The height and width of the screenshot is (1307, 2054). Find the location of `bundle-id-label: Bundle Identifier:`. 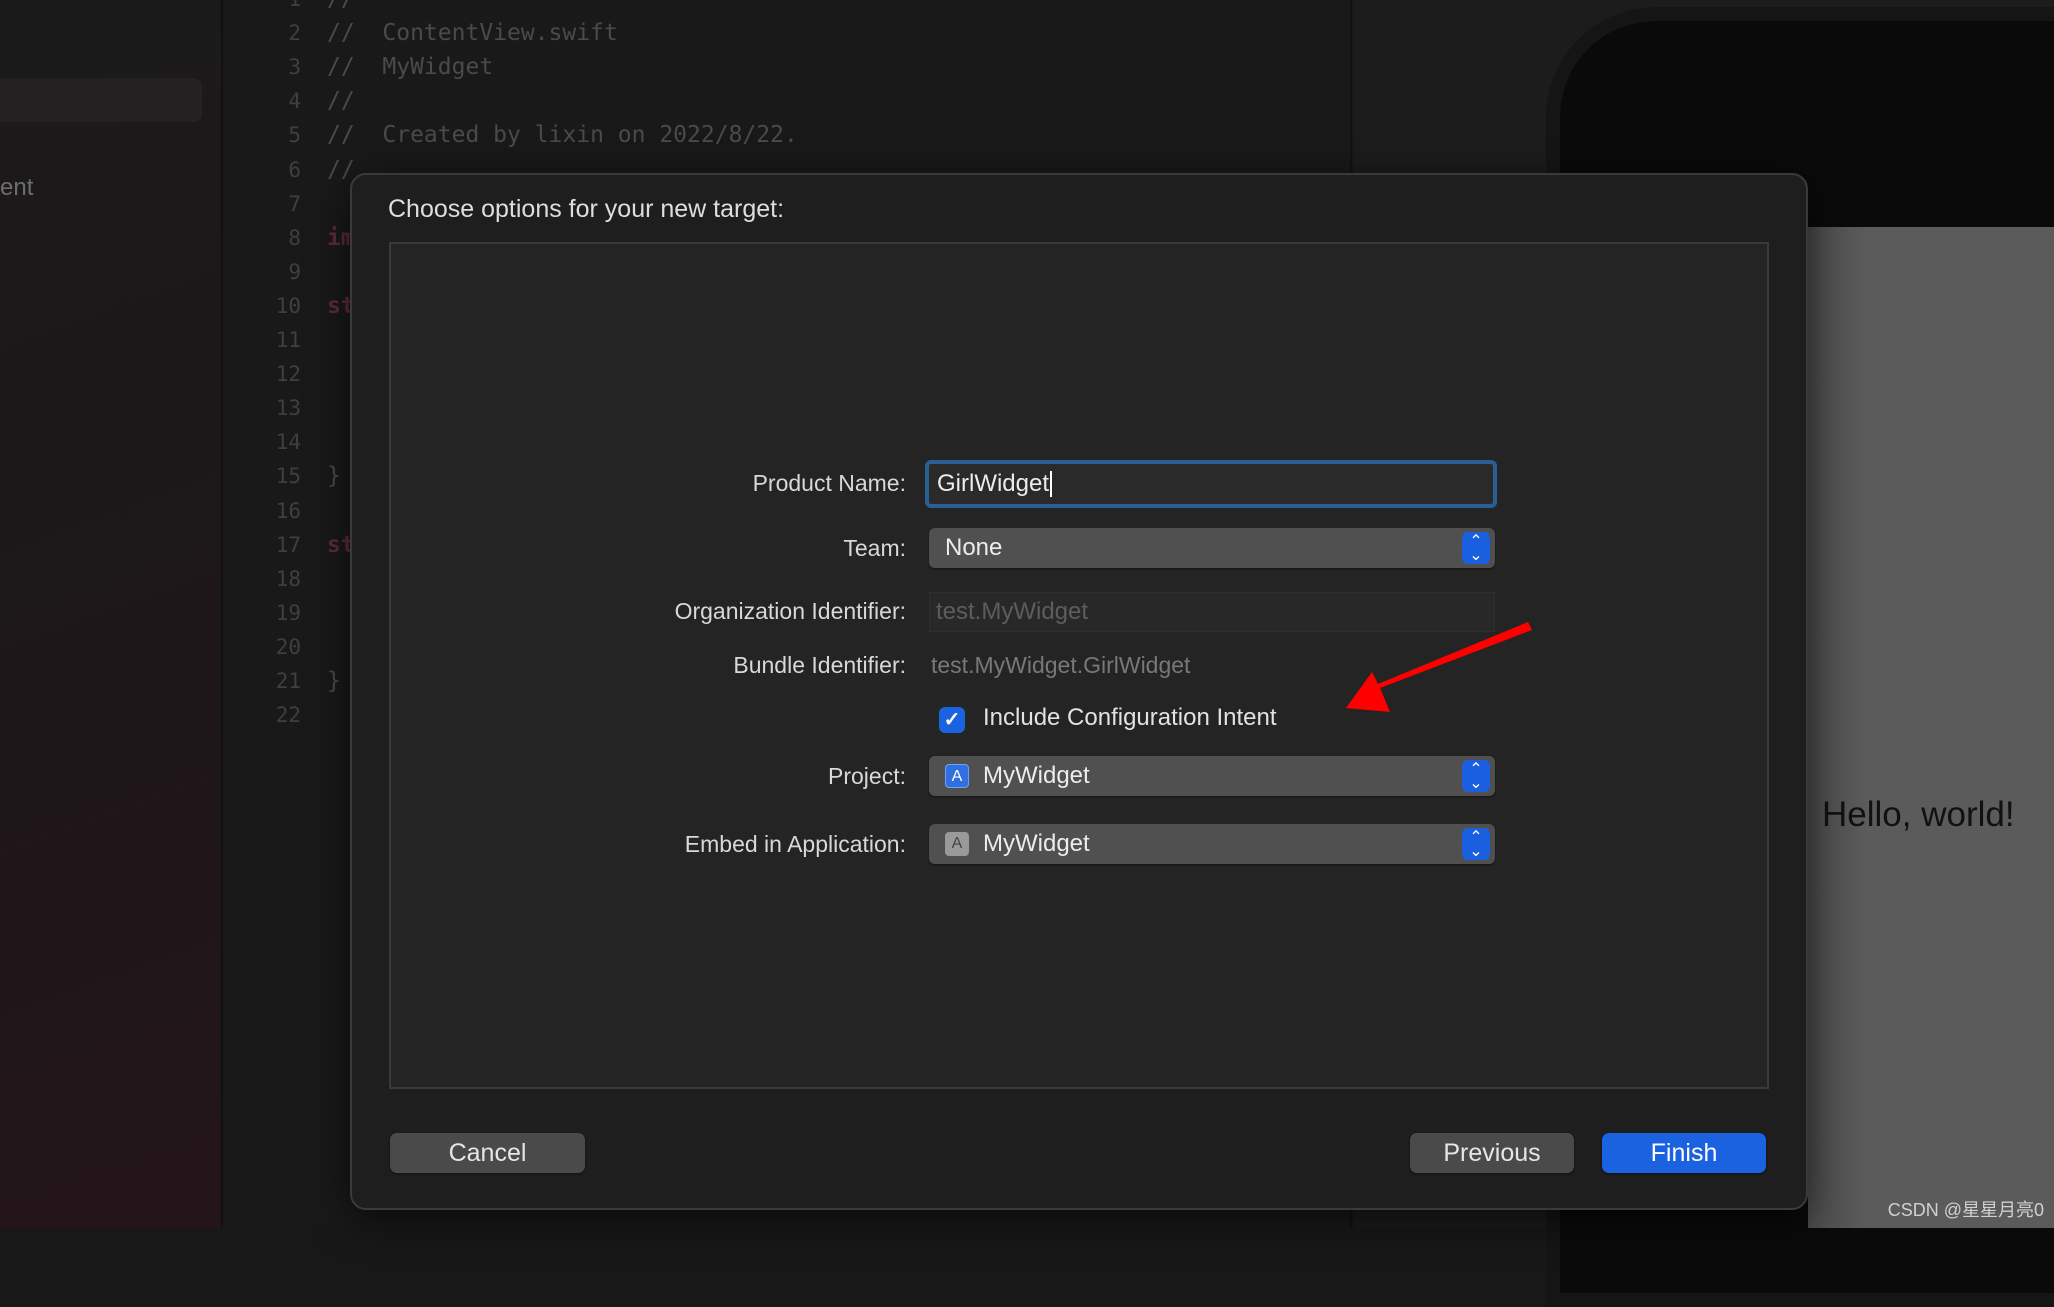

bundle-id-label: Bundle Identifier: is located at coordinates (819, 665).